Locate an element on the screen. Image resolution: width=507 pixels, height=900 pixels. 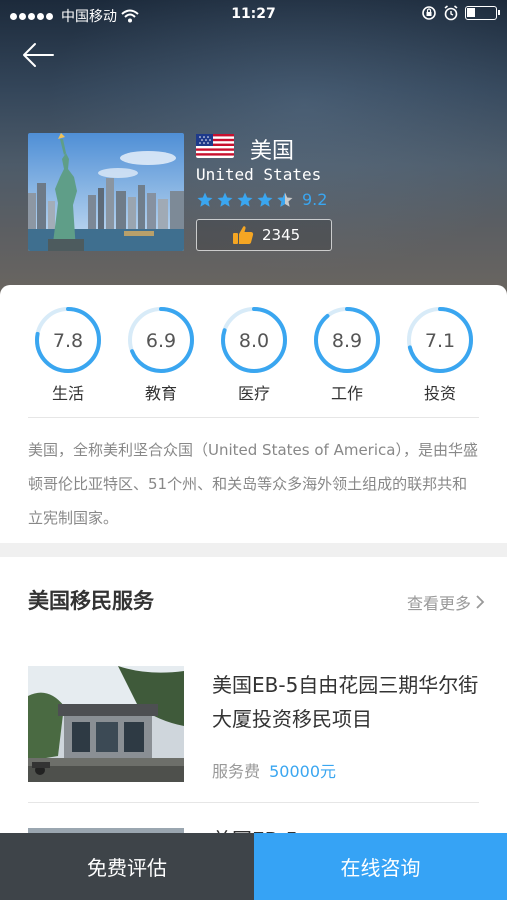
score-investment: 7.1 投资 is located at coordinates (440, 354).